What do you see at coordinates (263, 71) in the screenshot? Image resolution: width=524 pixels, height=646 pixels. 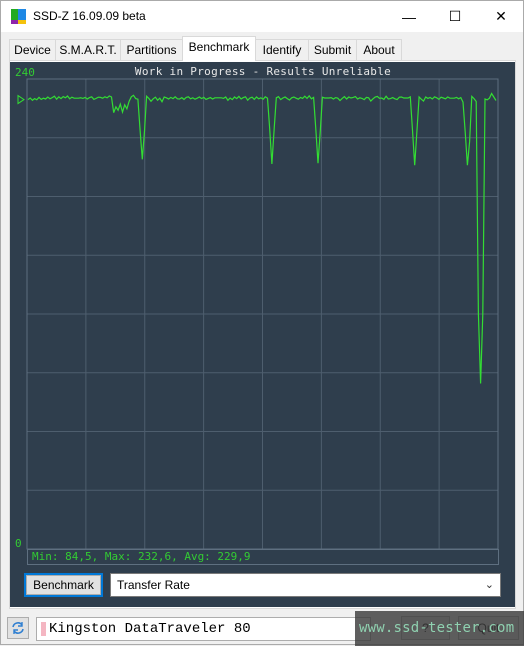 I see `chart-title: Work in Progress - Results Unreliable` at bounding box center [263, 71].